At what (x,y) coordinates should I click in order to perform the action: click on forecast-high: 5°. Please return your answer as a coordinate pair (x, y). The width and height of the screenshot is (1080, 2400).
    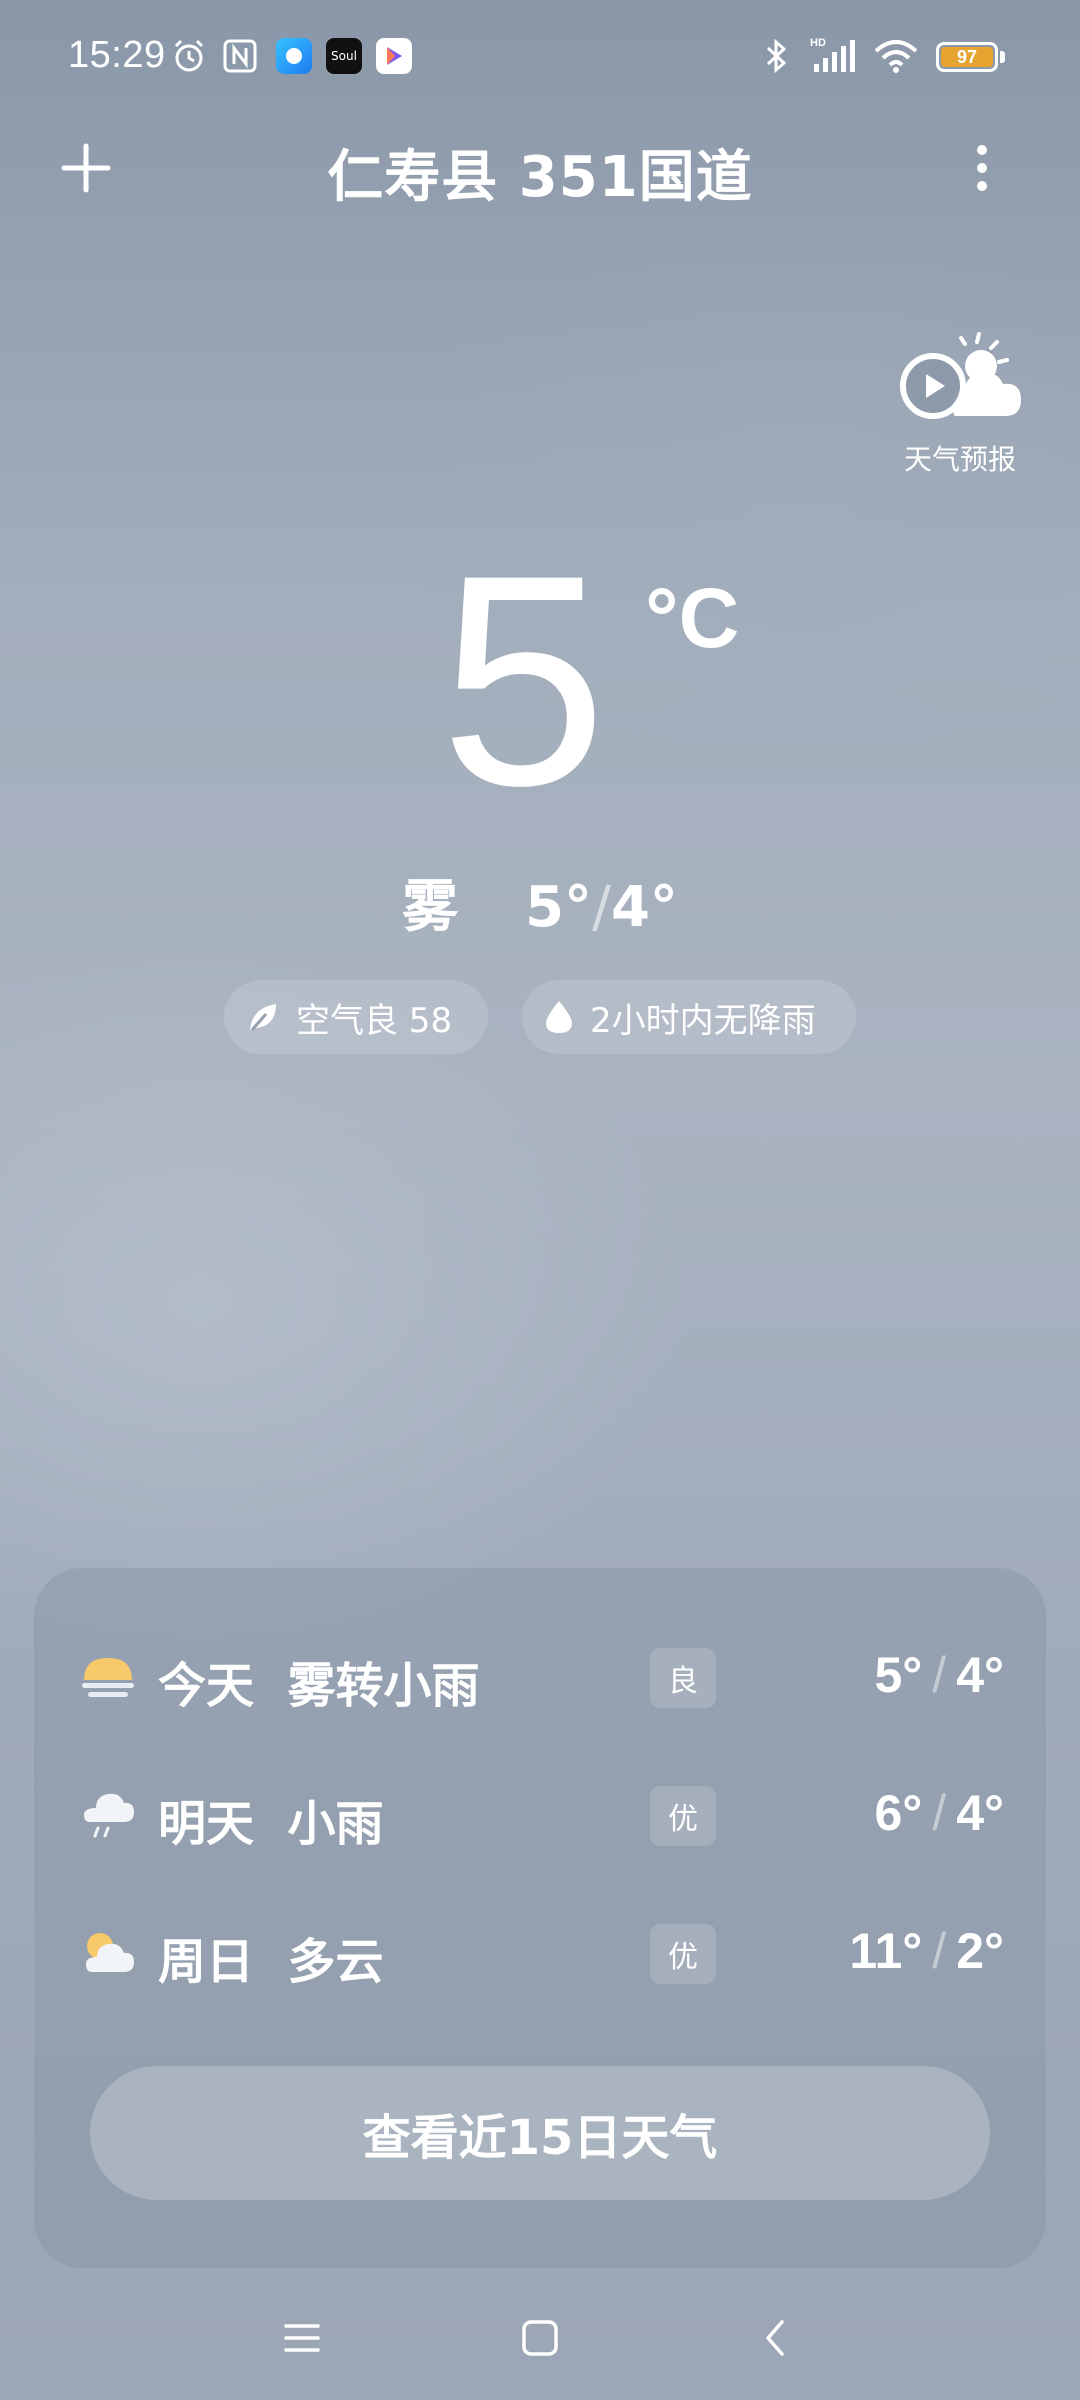
    Looking at the image, I should click on (898, 1675).